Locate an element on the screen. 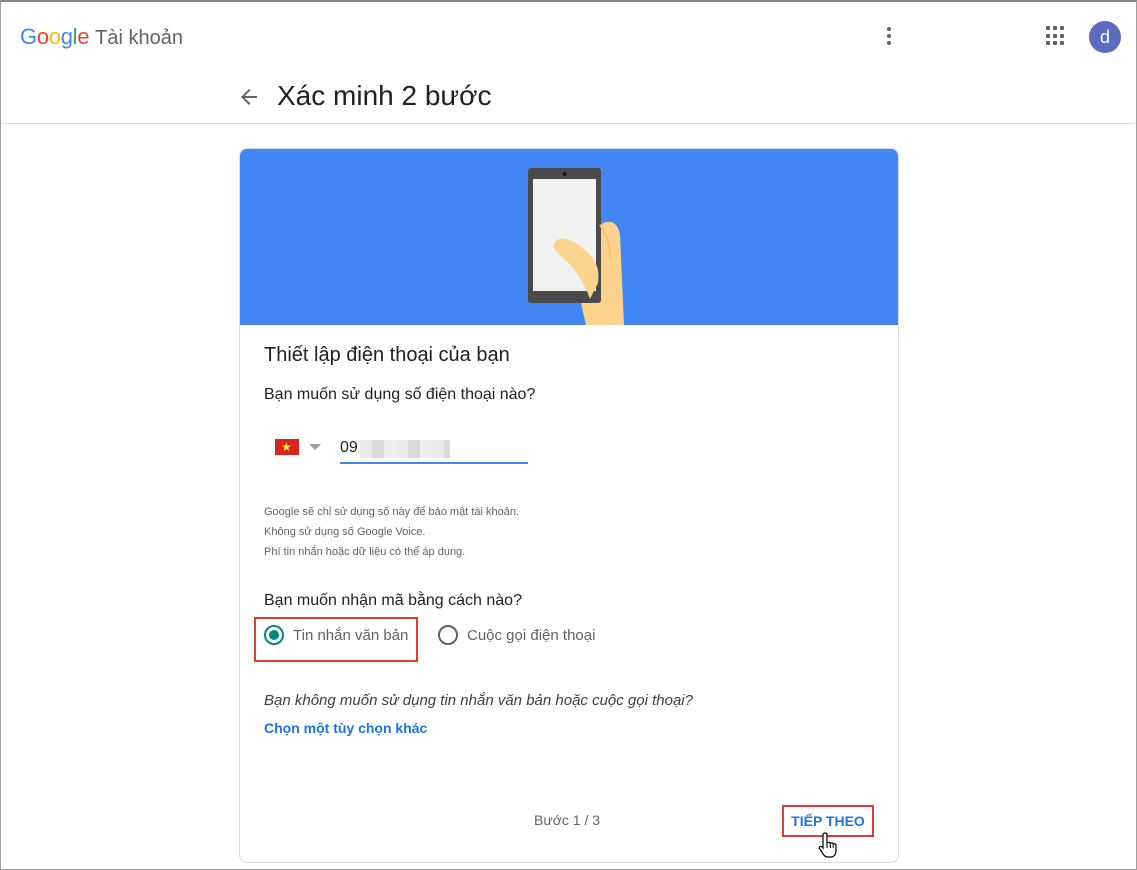 The height and width of the screenshot is (870, 1137). radio-label: Tin nhắn văn bản is located at coordinates (351, 635).